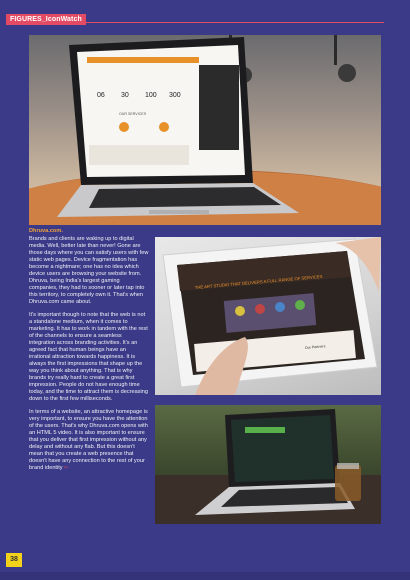  What do you see at coordinates (125, 95) in the screenshot?
I see `laptop-stat-2: 30` at bounding box center [125, 95].